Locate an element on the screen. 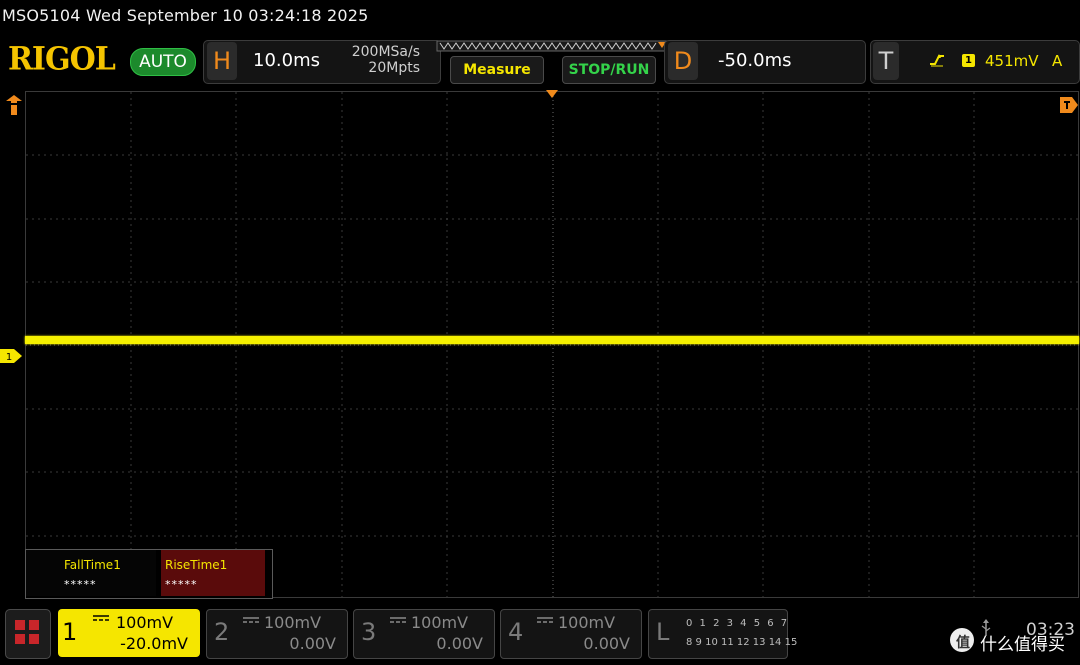  trigger-level-marker is located at coordinates (1069, 105).